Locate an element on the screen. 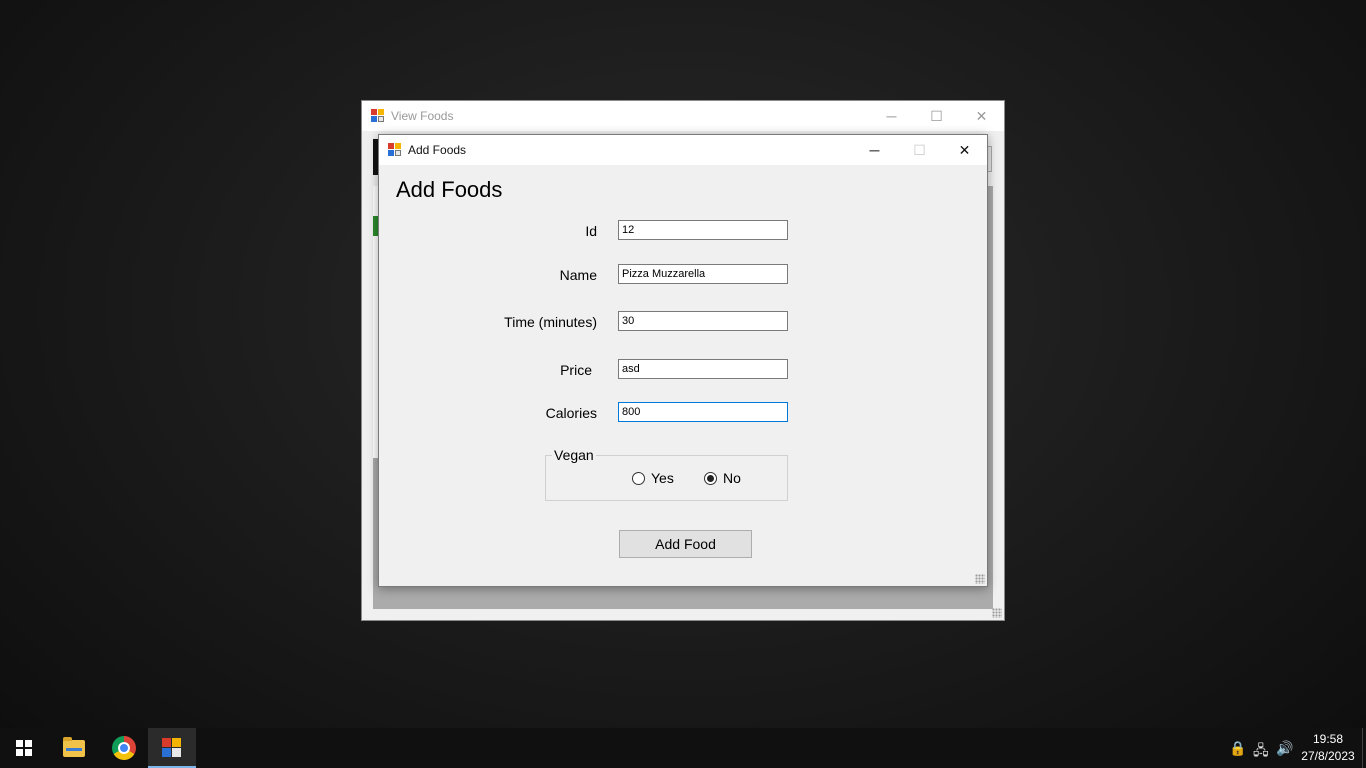  name-field is located at coordinates (703, 274).